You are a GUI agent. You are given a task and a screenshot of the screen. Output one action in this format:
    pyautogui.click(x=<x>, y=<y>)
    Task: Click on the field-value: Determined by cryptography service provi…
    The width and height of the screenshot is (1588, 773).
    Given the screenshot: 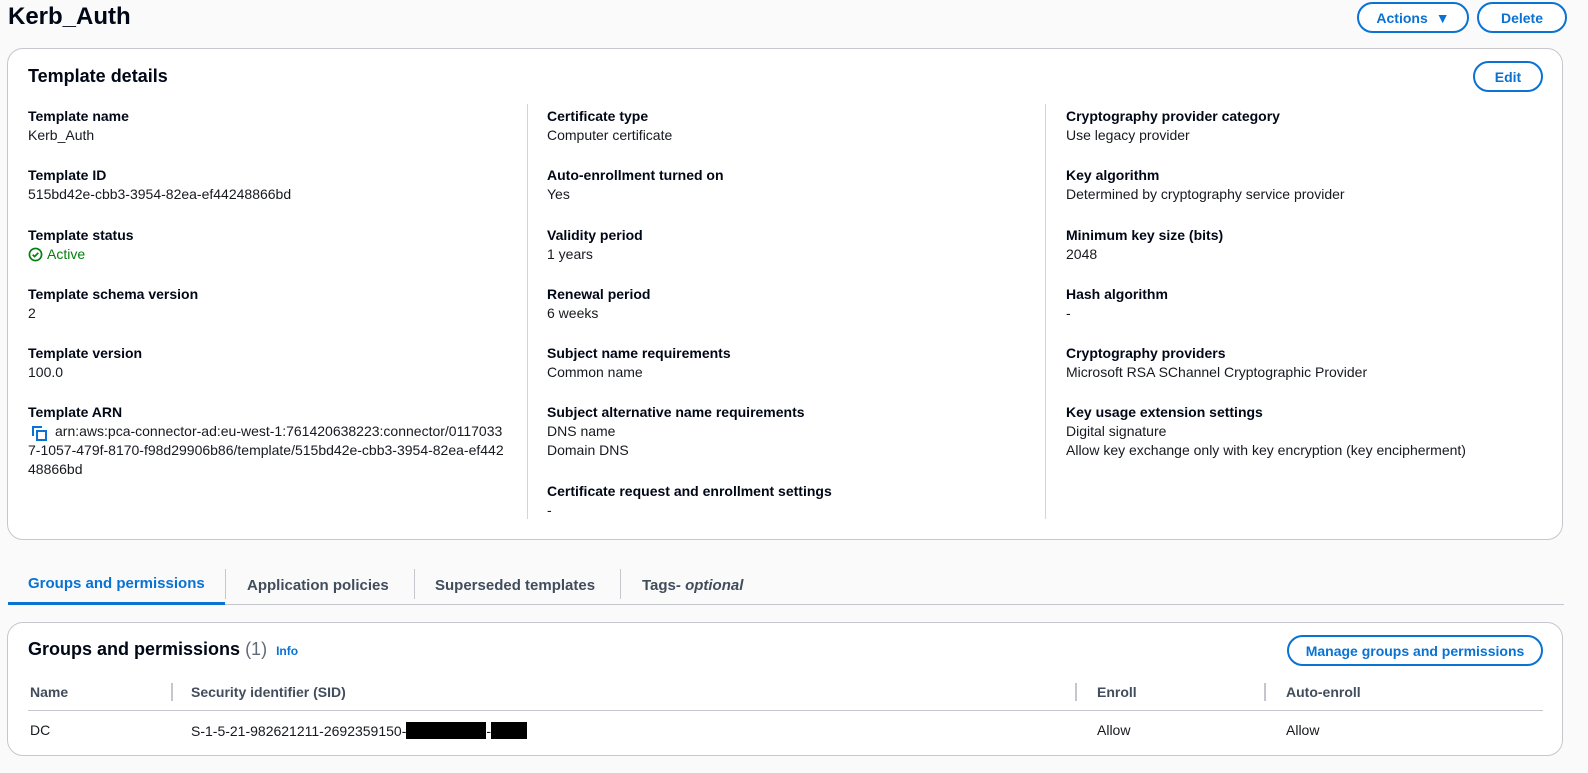 What is the action you would take?
    pyautogui.click(x=1205, y=194)
    